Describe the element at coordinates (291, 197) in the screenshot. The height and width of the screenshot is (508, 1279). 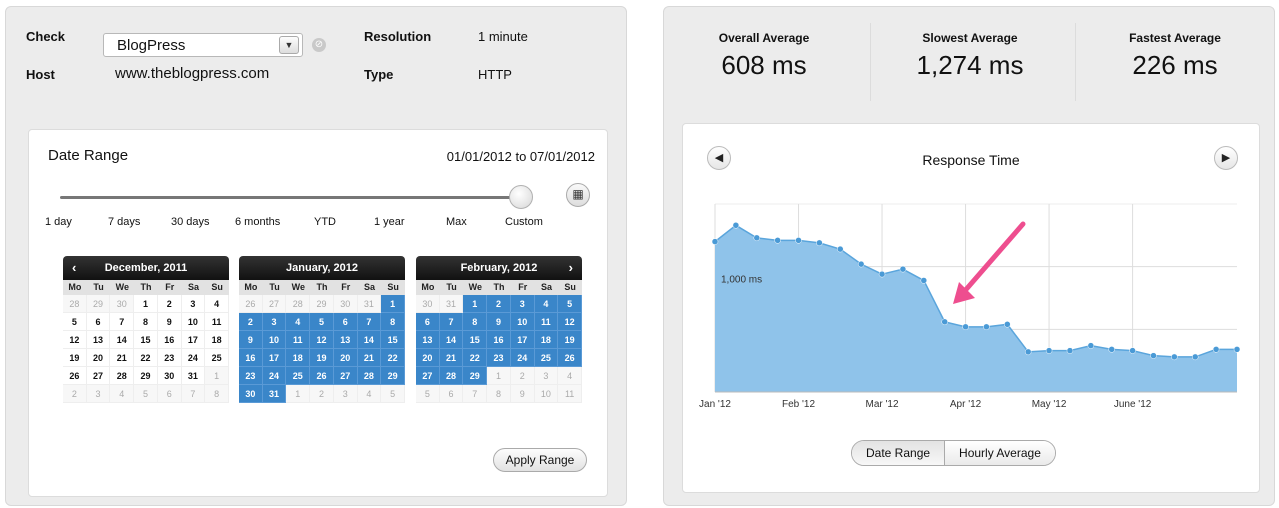
I see `range-slider-track` at that location.